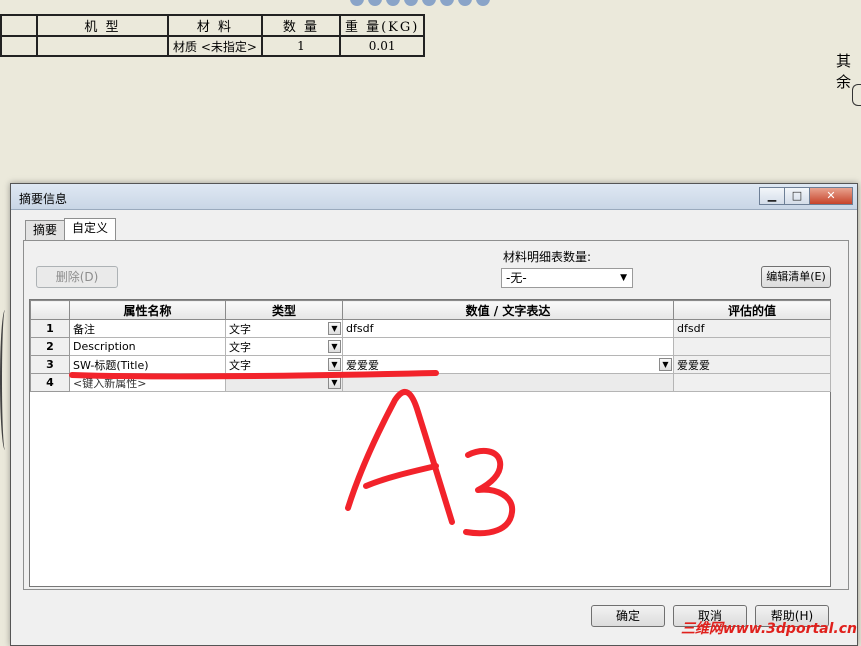  I want to click on bom-cell-model, so click(102, 46).